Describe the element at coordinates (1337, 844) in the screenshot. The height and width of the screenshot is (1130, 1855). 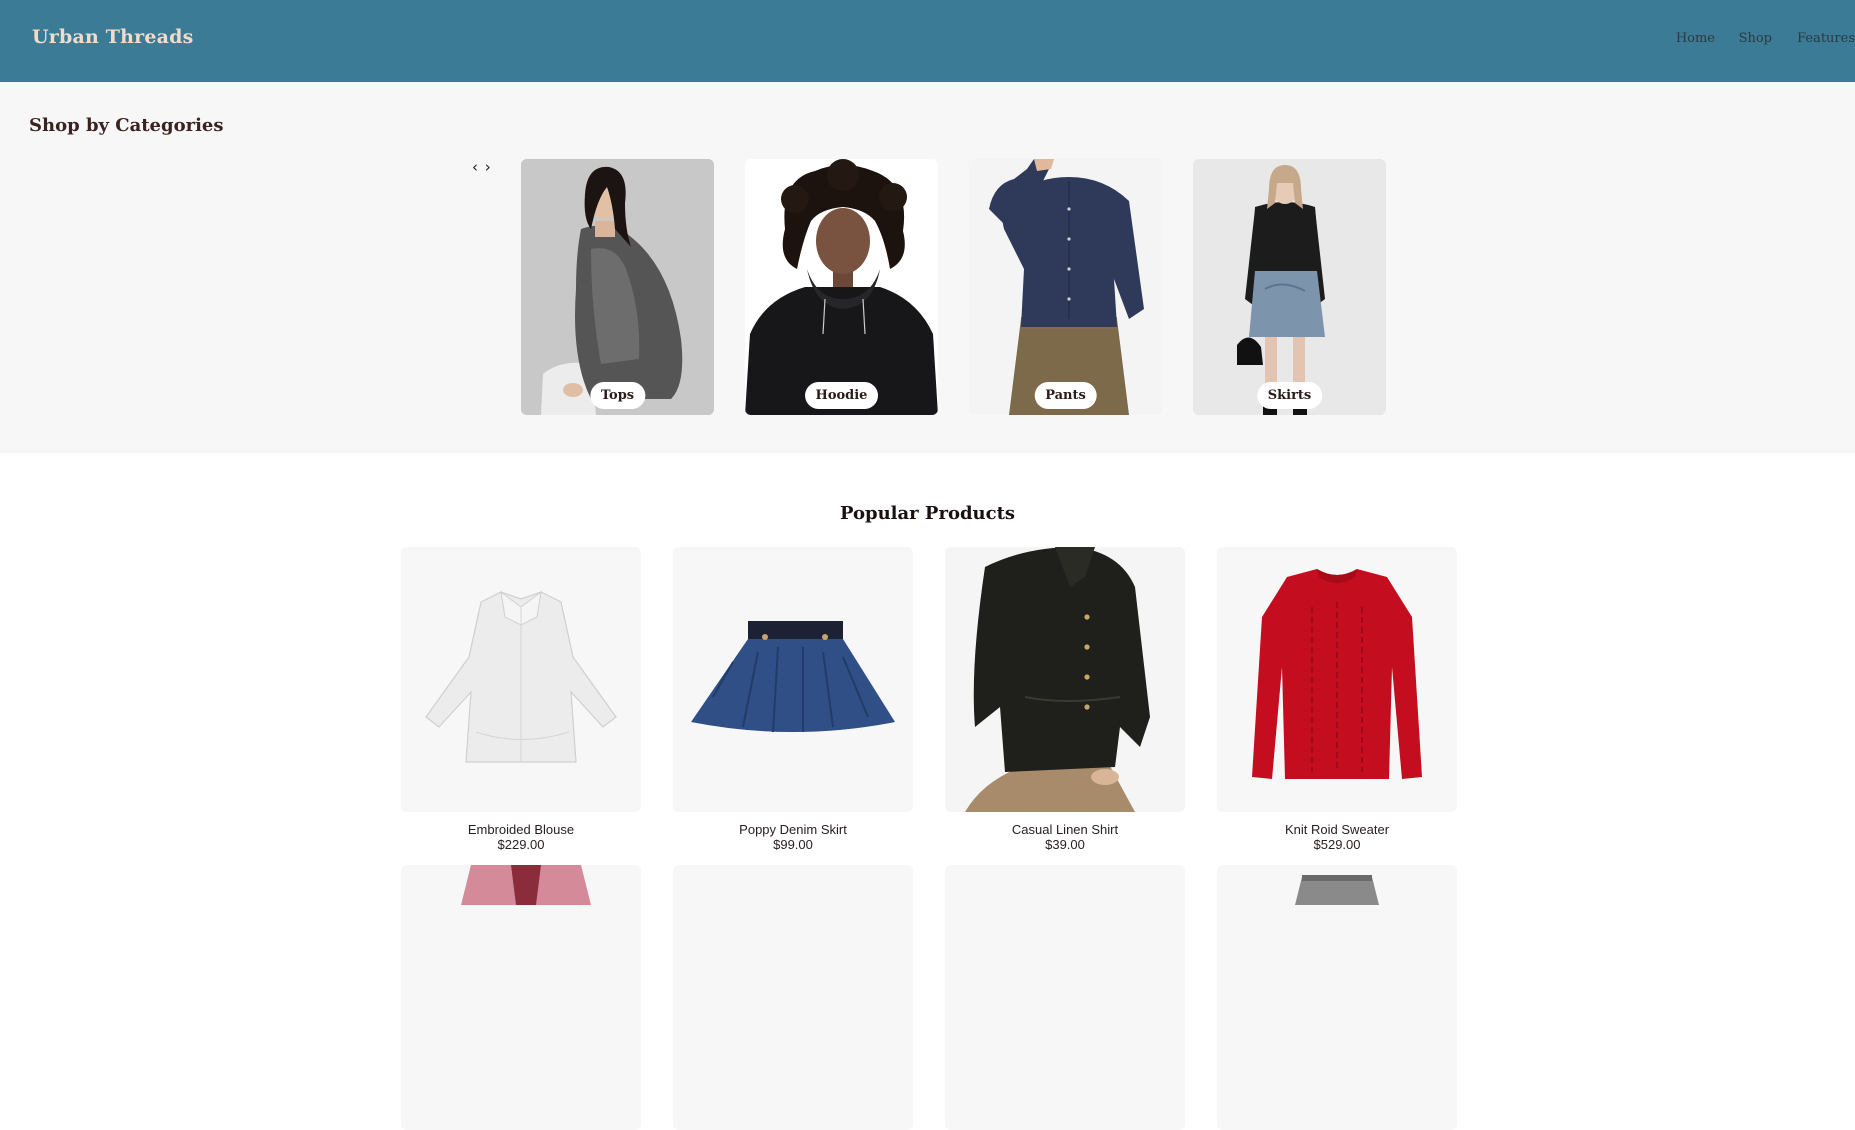
I see `product-price: $529.00` at that location.